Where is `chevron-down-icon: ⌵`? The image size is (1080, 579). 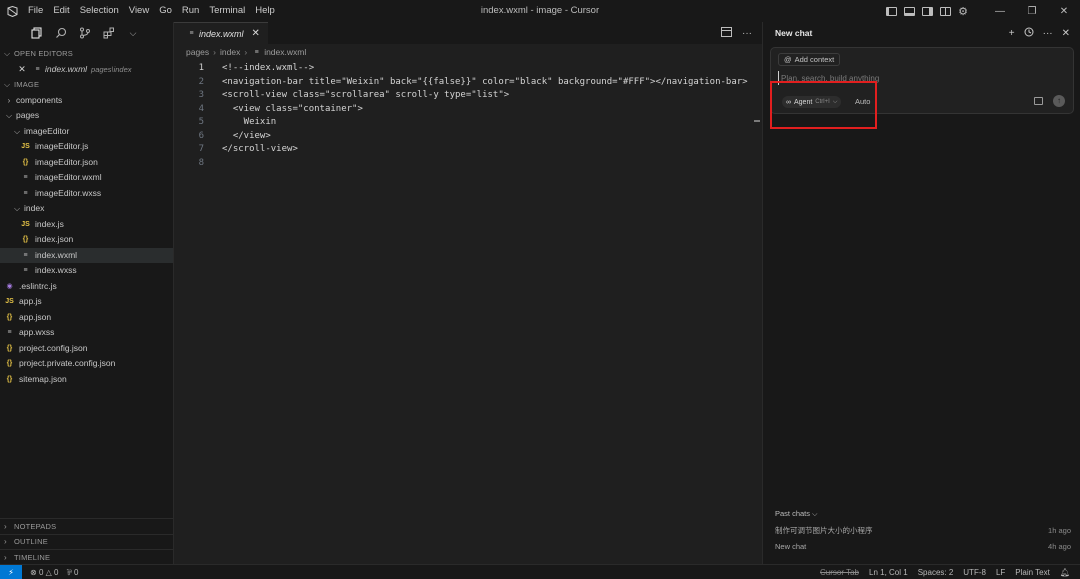
chevron-down-icon: ⌵ is located at coordinates (133, 33).